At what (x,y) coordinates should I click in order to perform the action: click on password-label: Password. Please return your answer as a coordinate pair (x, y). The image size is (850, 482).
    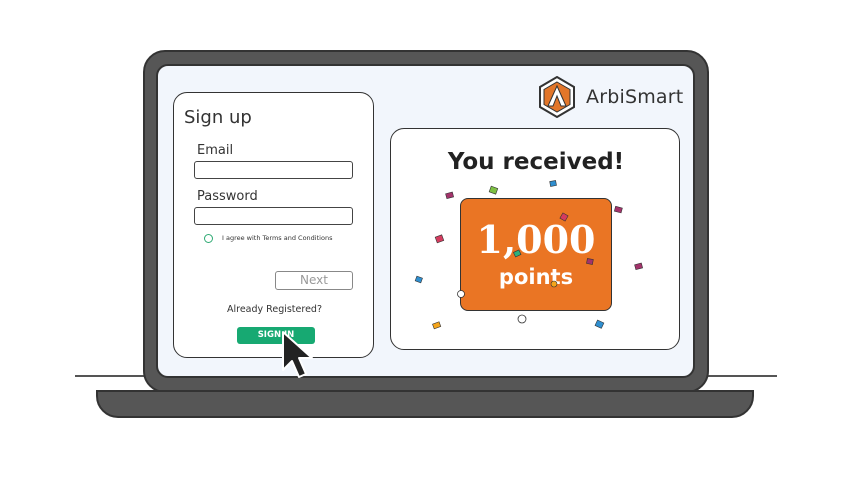
    Looking at the image, I should click on (227, 196).